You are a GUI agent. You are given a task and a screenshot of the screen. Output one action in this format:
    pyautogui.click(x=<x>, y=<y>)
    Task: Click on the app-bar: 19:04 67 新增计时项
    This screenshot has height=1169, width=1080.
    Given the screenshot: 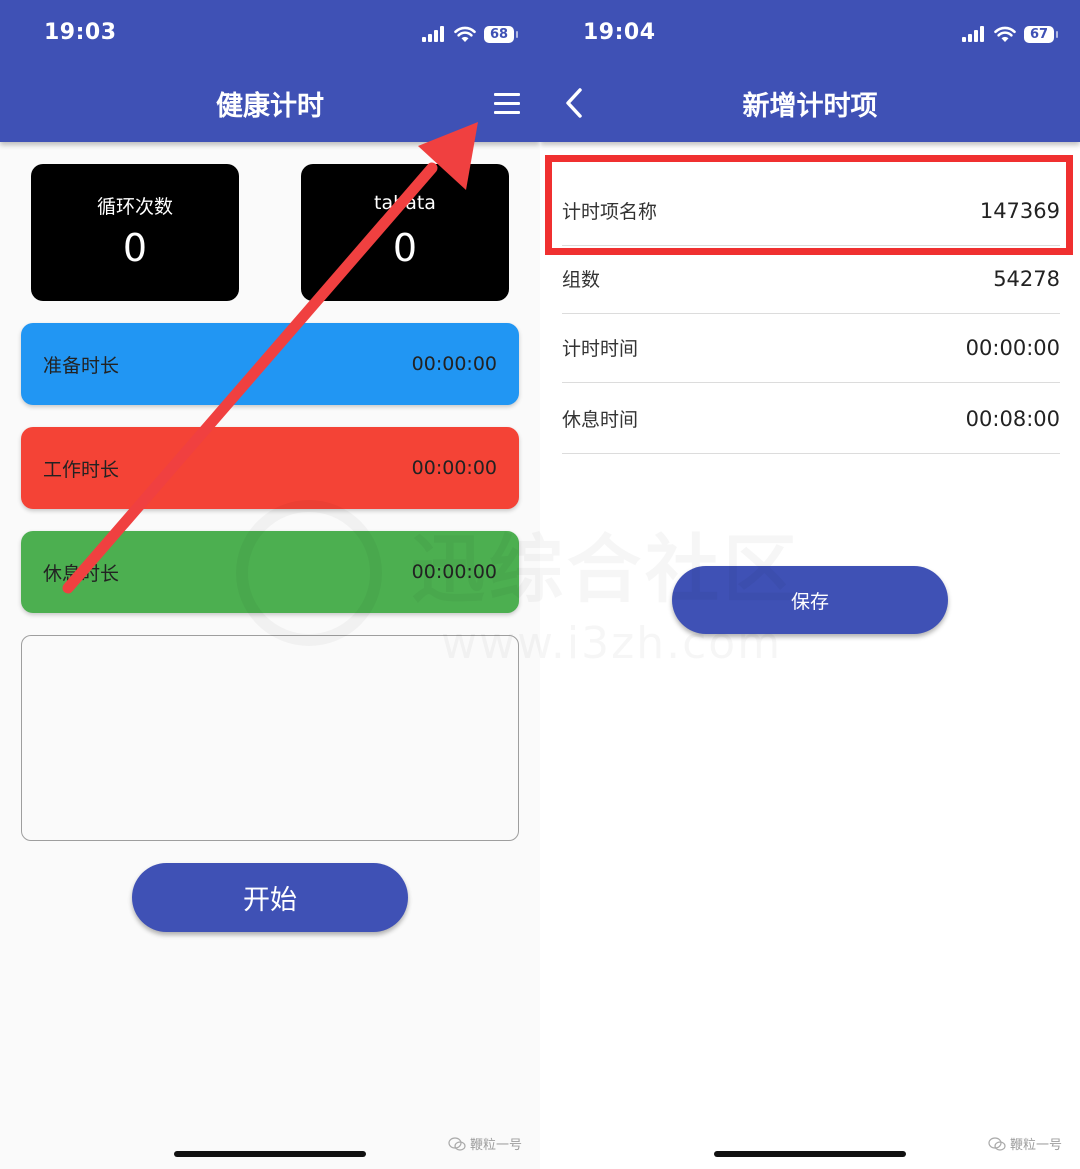 What is the action you would take?
    pyautogui.click(x=810, y=71)
    